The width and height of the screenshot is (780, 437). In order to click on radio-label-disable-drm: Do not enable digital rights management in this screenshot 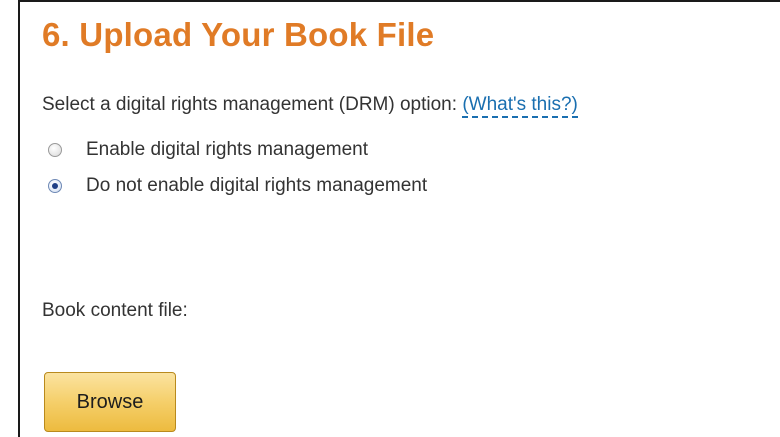, I will do `click(257, 185)`.